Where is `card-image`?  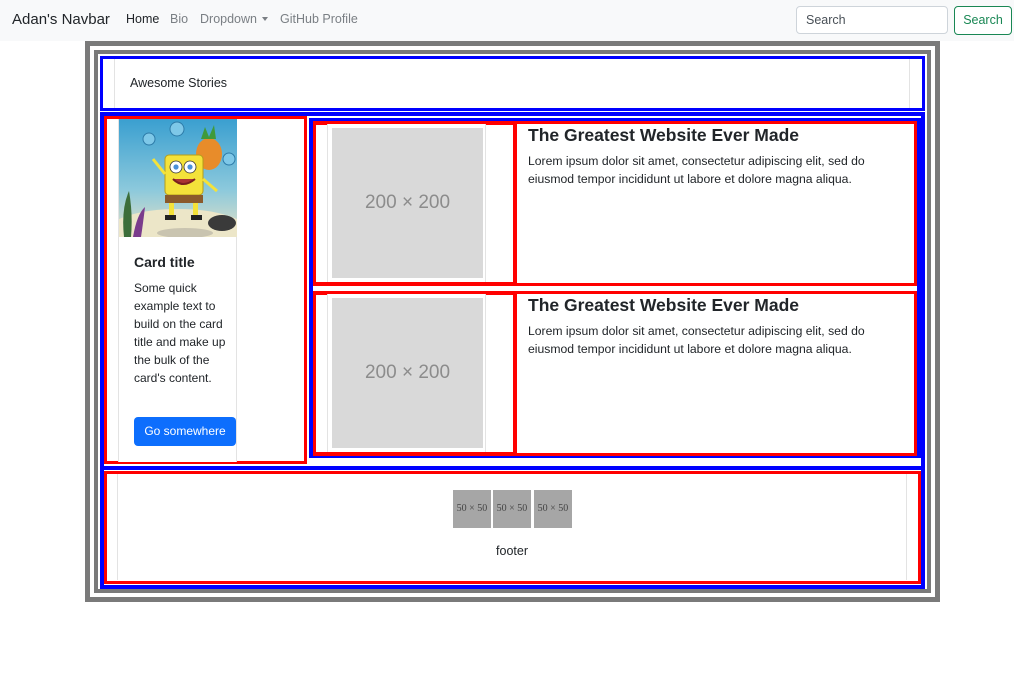 card-image is located at coordinates (178, 178).